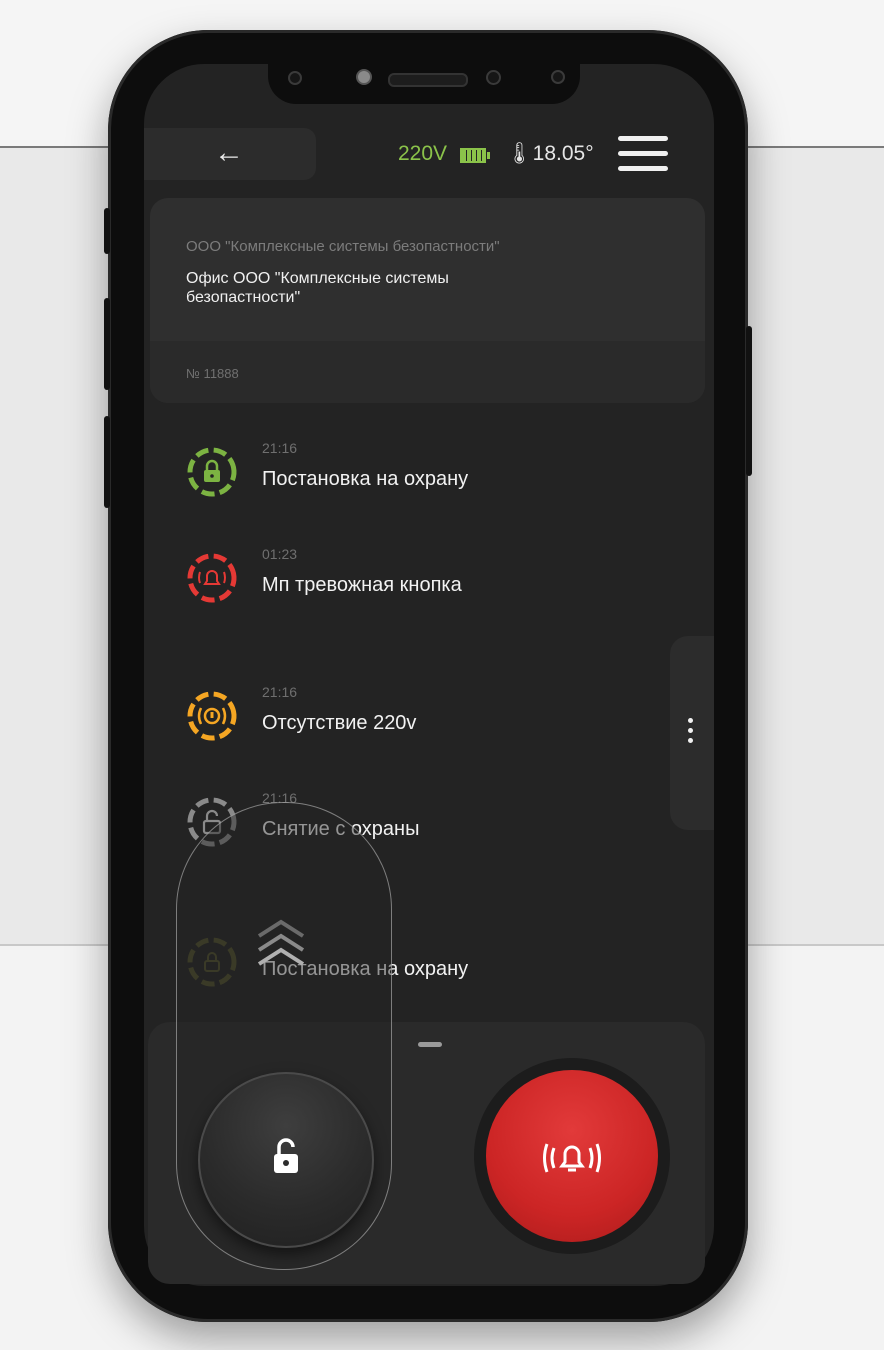 This screenshot has width=884, height=1350. What do you see at coordinates (107, 344) in the screenshot?
I see `phone-volume-up` at bounding box center [107, 344].